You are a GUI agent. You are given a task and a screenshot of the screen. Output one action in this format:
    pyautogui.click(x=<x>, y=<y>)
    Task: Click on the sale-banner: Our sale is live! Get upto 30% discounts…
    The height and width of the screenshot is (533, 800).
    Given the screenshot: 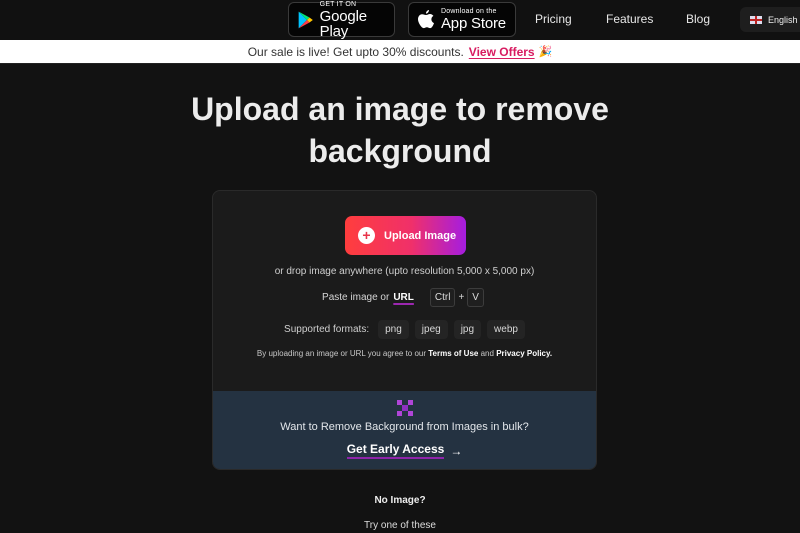 What is the action you would take?
    pyautogui.click(x=400, y=52)
    